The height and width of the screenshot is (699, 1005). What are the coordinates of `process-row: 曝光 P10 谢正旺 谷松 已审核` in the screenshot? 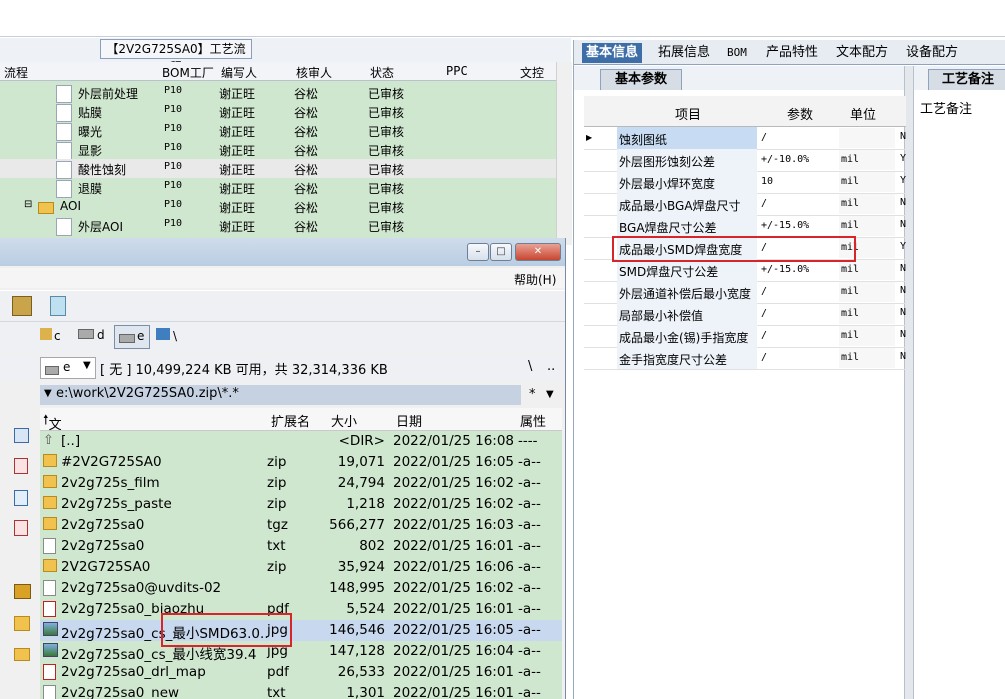 It's located at (278, 131).